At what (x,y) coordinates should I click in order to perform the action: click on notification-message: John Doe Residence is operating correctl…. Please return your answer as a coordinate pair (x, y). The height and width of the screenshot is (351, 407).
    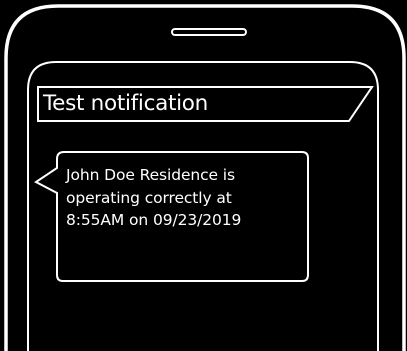
    Looking at the image, I should click on (181, 198).